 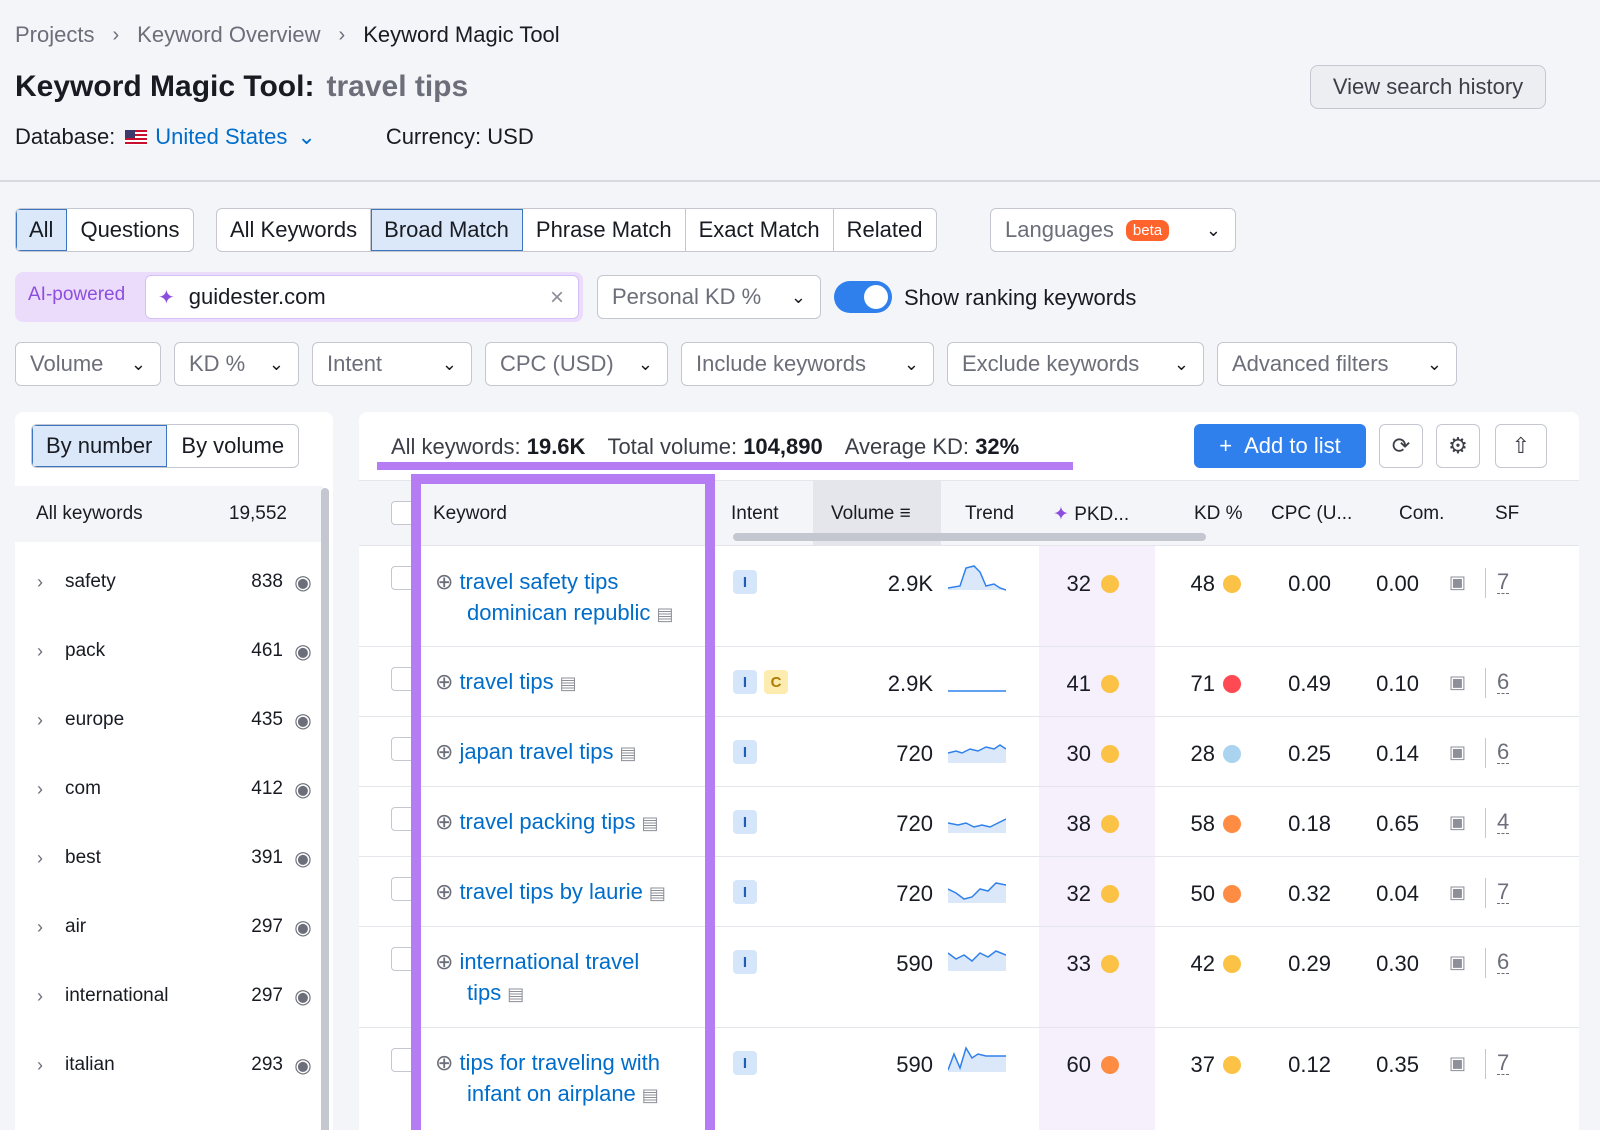 What do you see at coordinates (169, 582) in the screenshot?
I see `group-item: › safety 838 ◉` at bounding box center [169, 582].